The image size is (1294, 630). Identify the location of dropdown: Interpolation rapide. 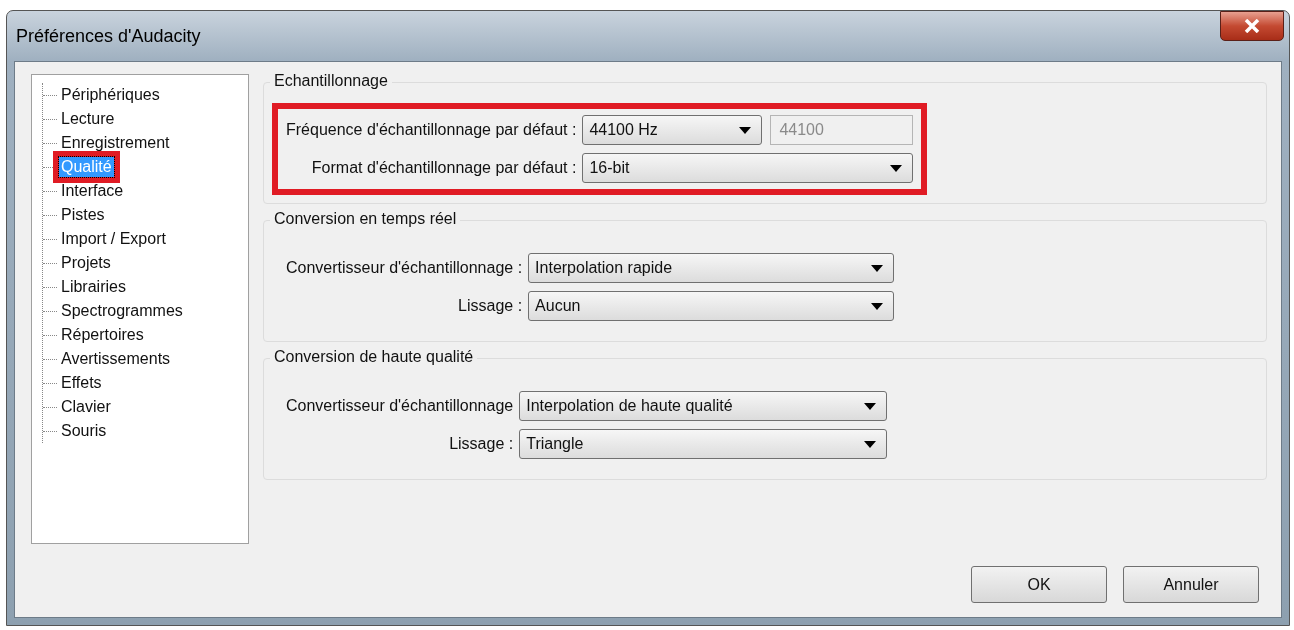
(711, 268).